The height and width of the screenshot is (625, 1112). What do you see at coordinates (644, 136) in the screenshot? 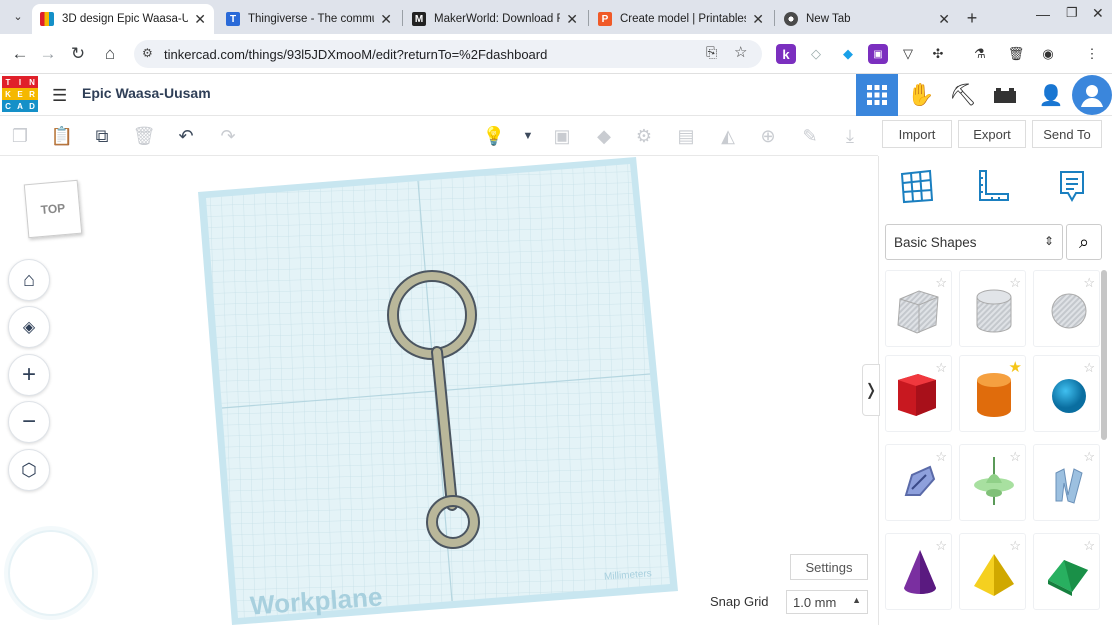
I see `cruise-button: ⚙` at bounding box center [644, 136].